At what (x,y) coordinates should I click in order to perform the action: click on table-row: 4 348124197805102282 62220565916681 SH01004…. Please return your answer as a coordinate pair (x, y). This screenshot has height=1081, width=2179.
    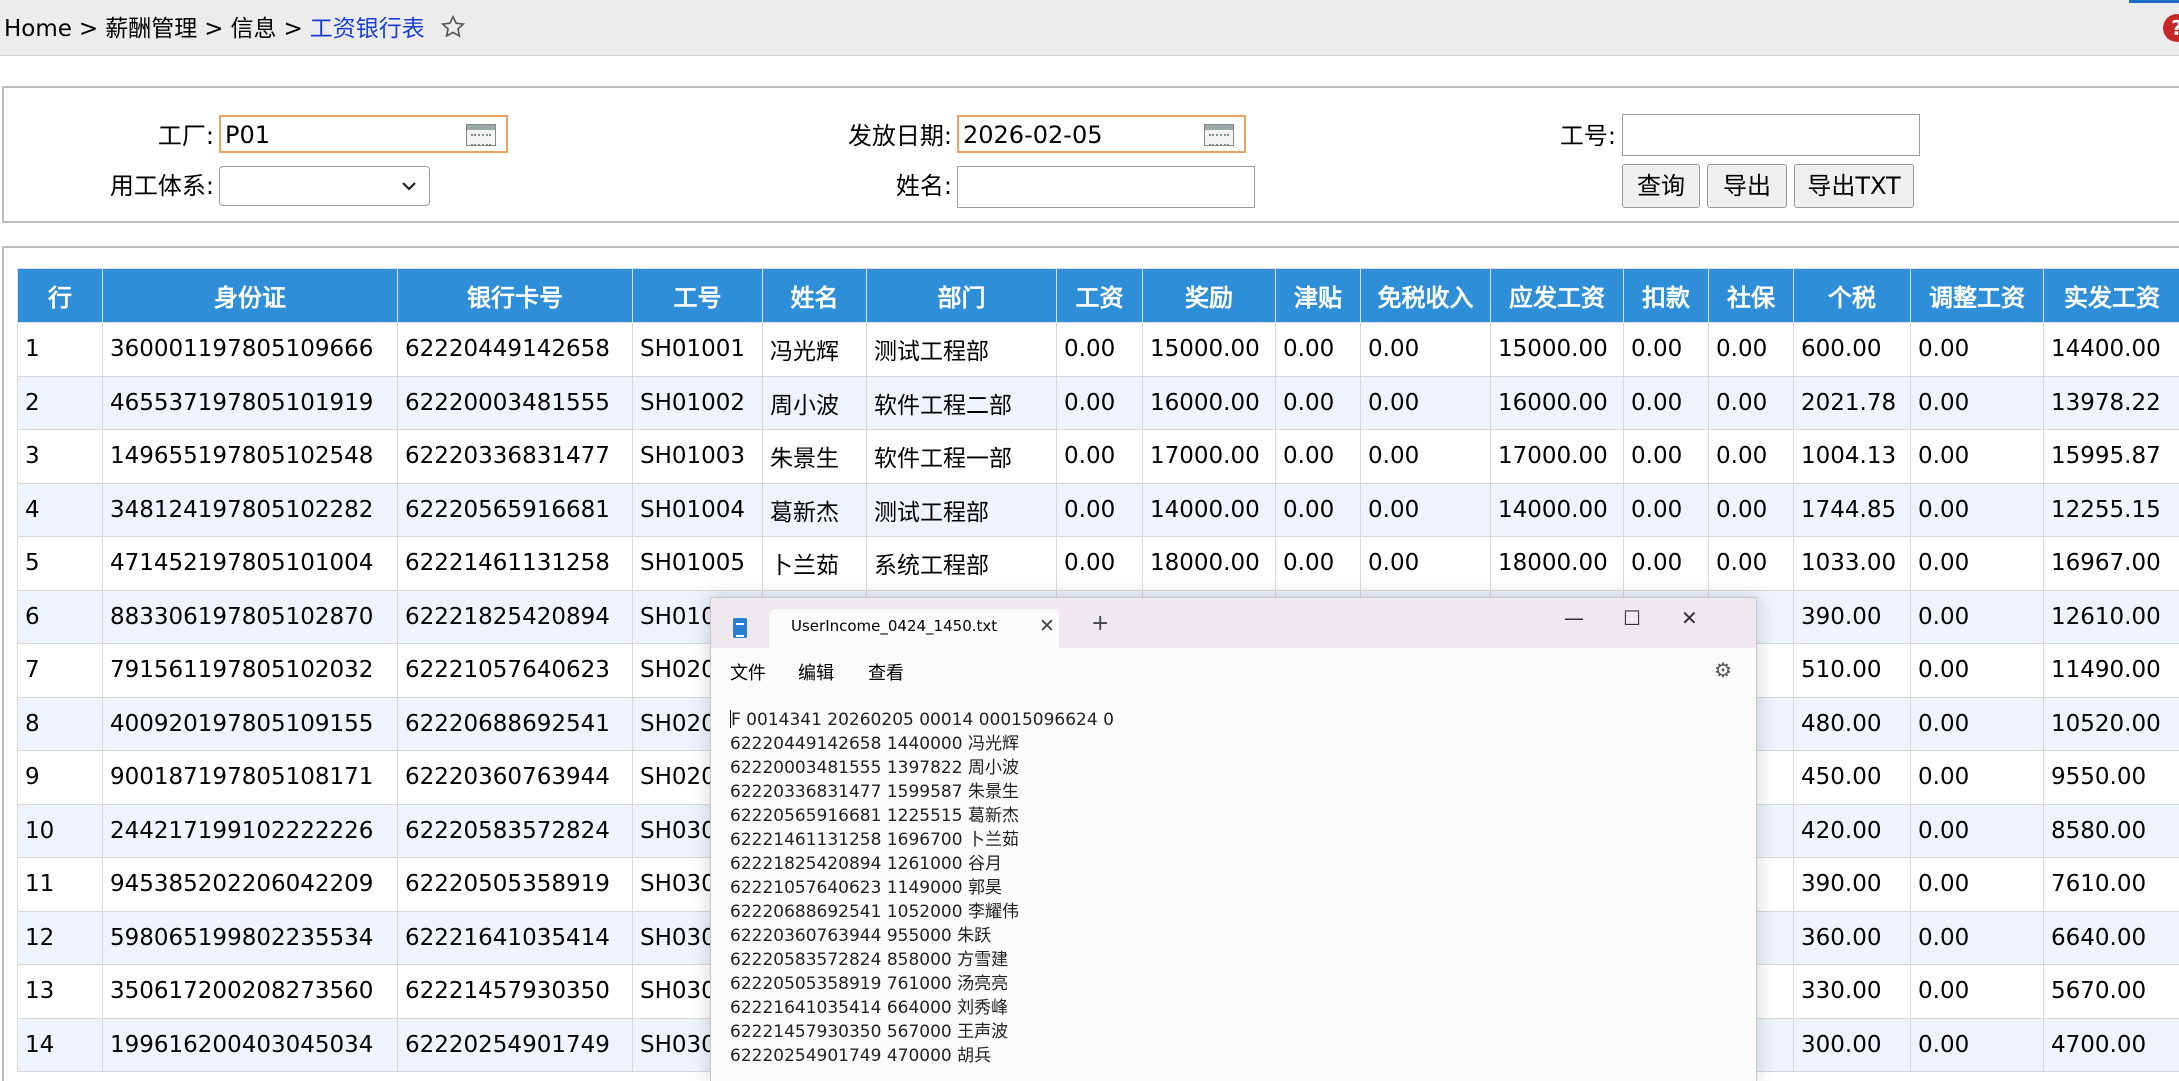
    Looking at the image, I should click on (1098, 509).